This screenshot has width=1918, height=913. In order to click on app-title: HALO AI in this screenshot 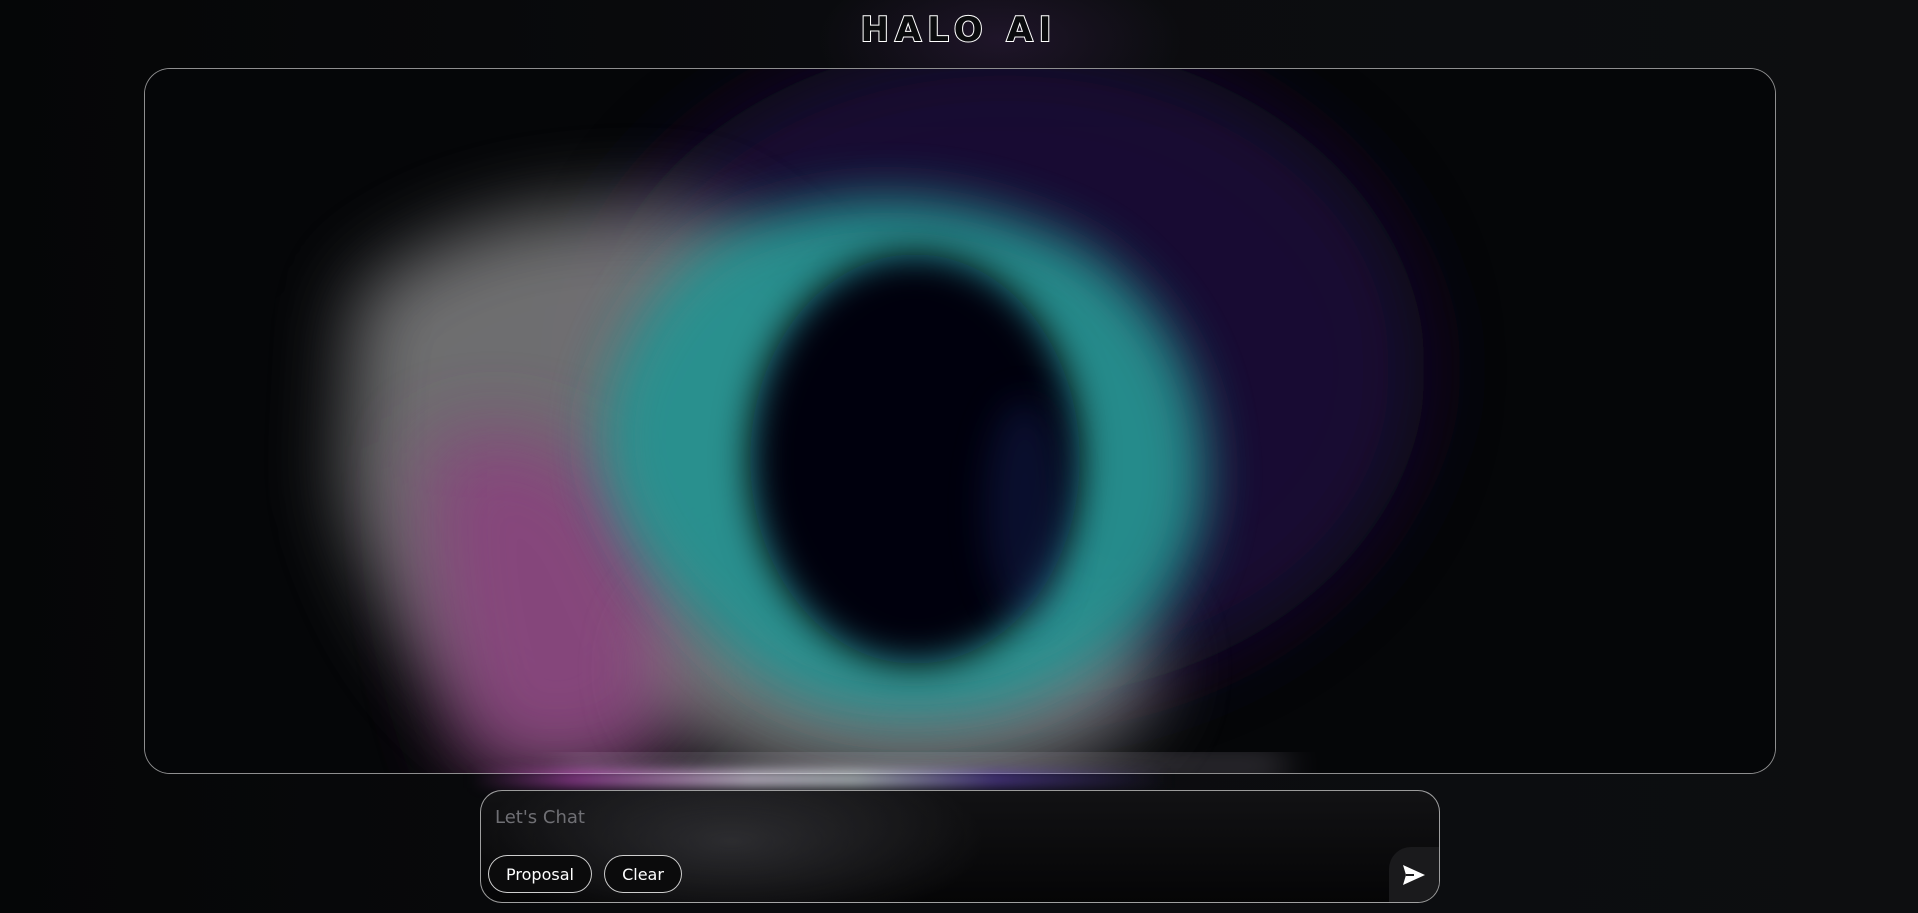, I will do `click(959, 30)`.